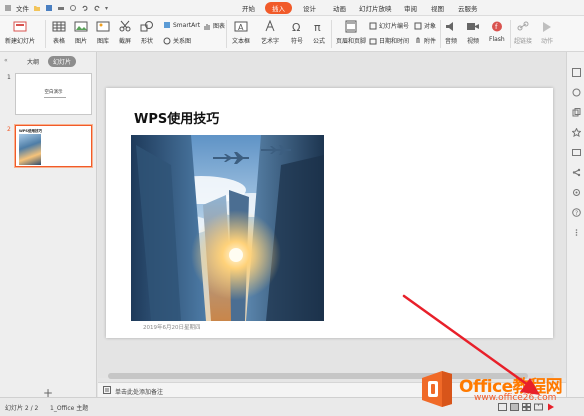 The width and height of the screenshot is (584, 416). Describe the element at coordinates (22, 408) in the screenshot. I see `slide-counter: 幻灯片 2 / 2` at that location.